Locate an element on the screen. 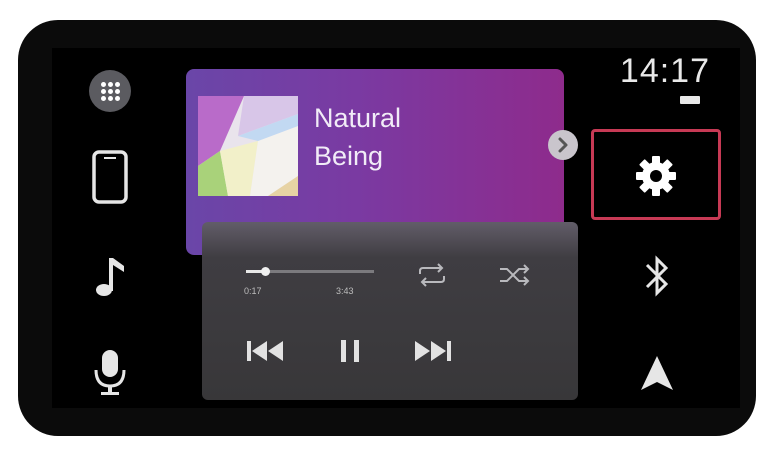 This screenshot has width=774, height=451. battery-indicator is located at coordinates (690, 100).